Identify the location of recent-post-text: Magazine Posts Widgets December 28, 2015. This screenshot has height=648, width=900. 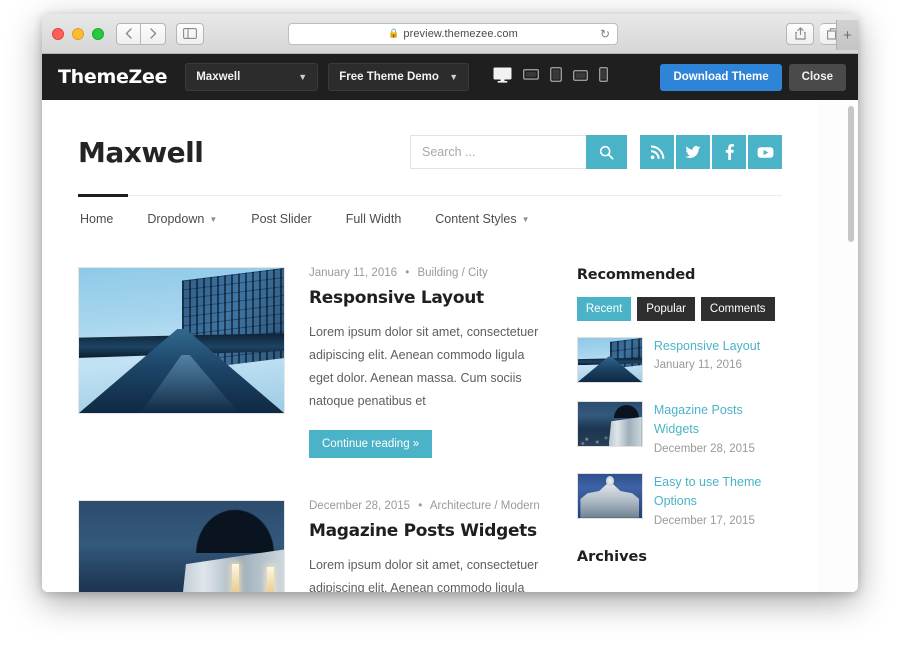
(718, 428).